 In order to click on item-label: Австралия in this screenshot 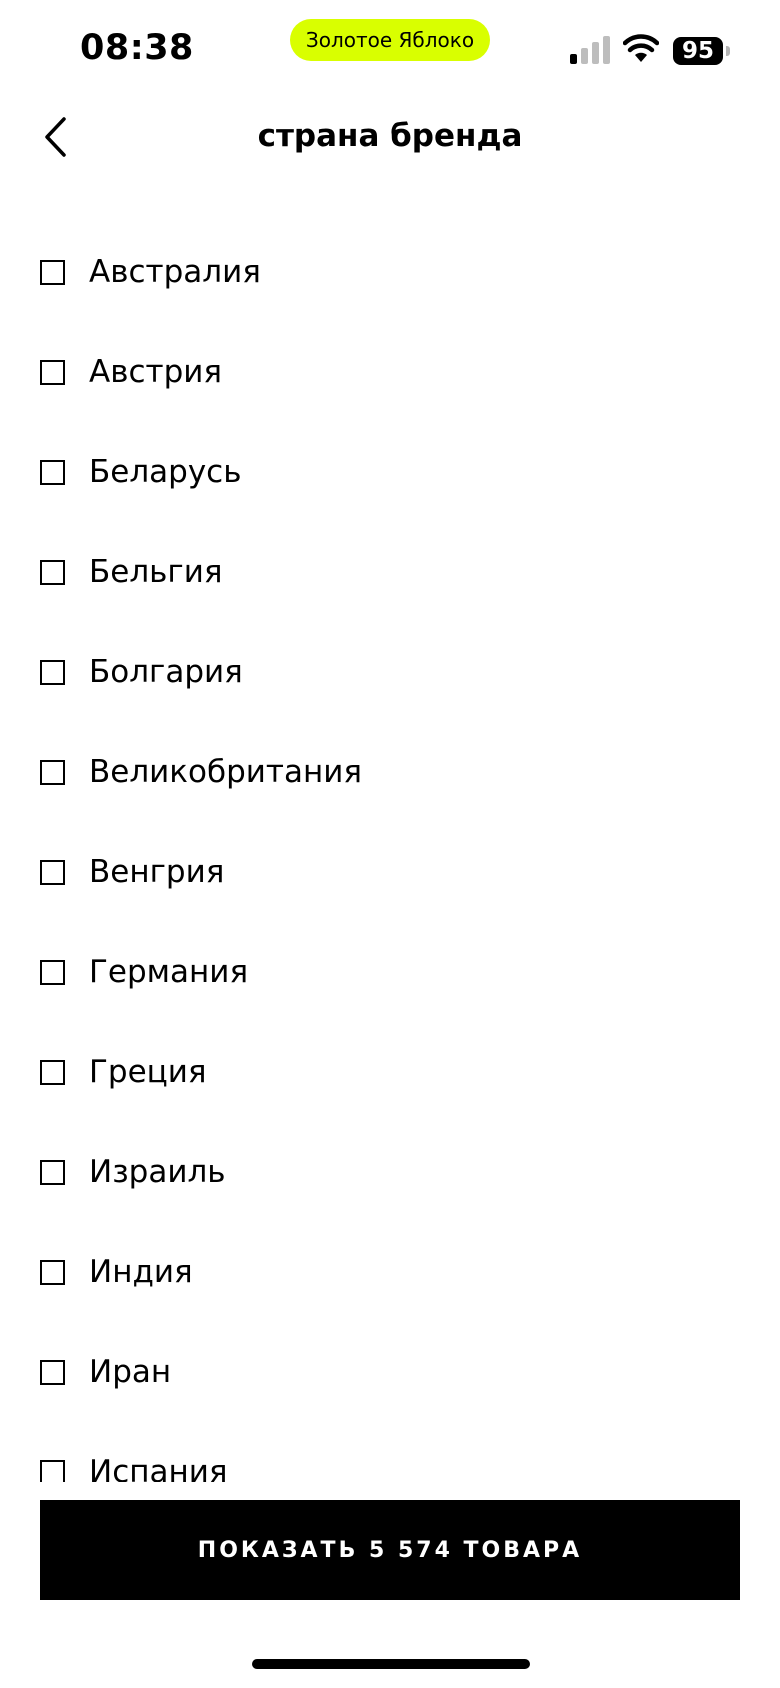, I will do `click(175, 272)`.